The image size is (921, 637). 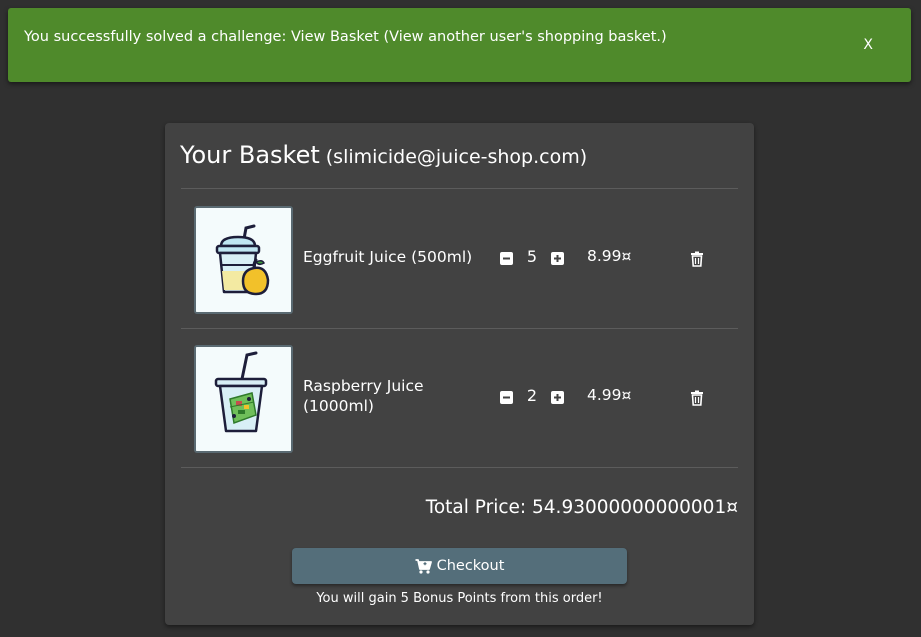 I want to click on eggfruit-juice-cup-icon, so click(x=243, y=260).